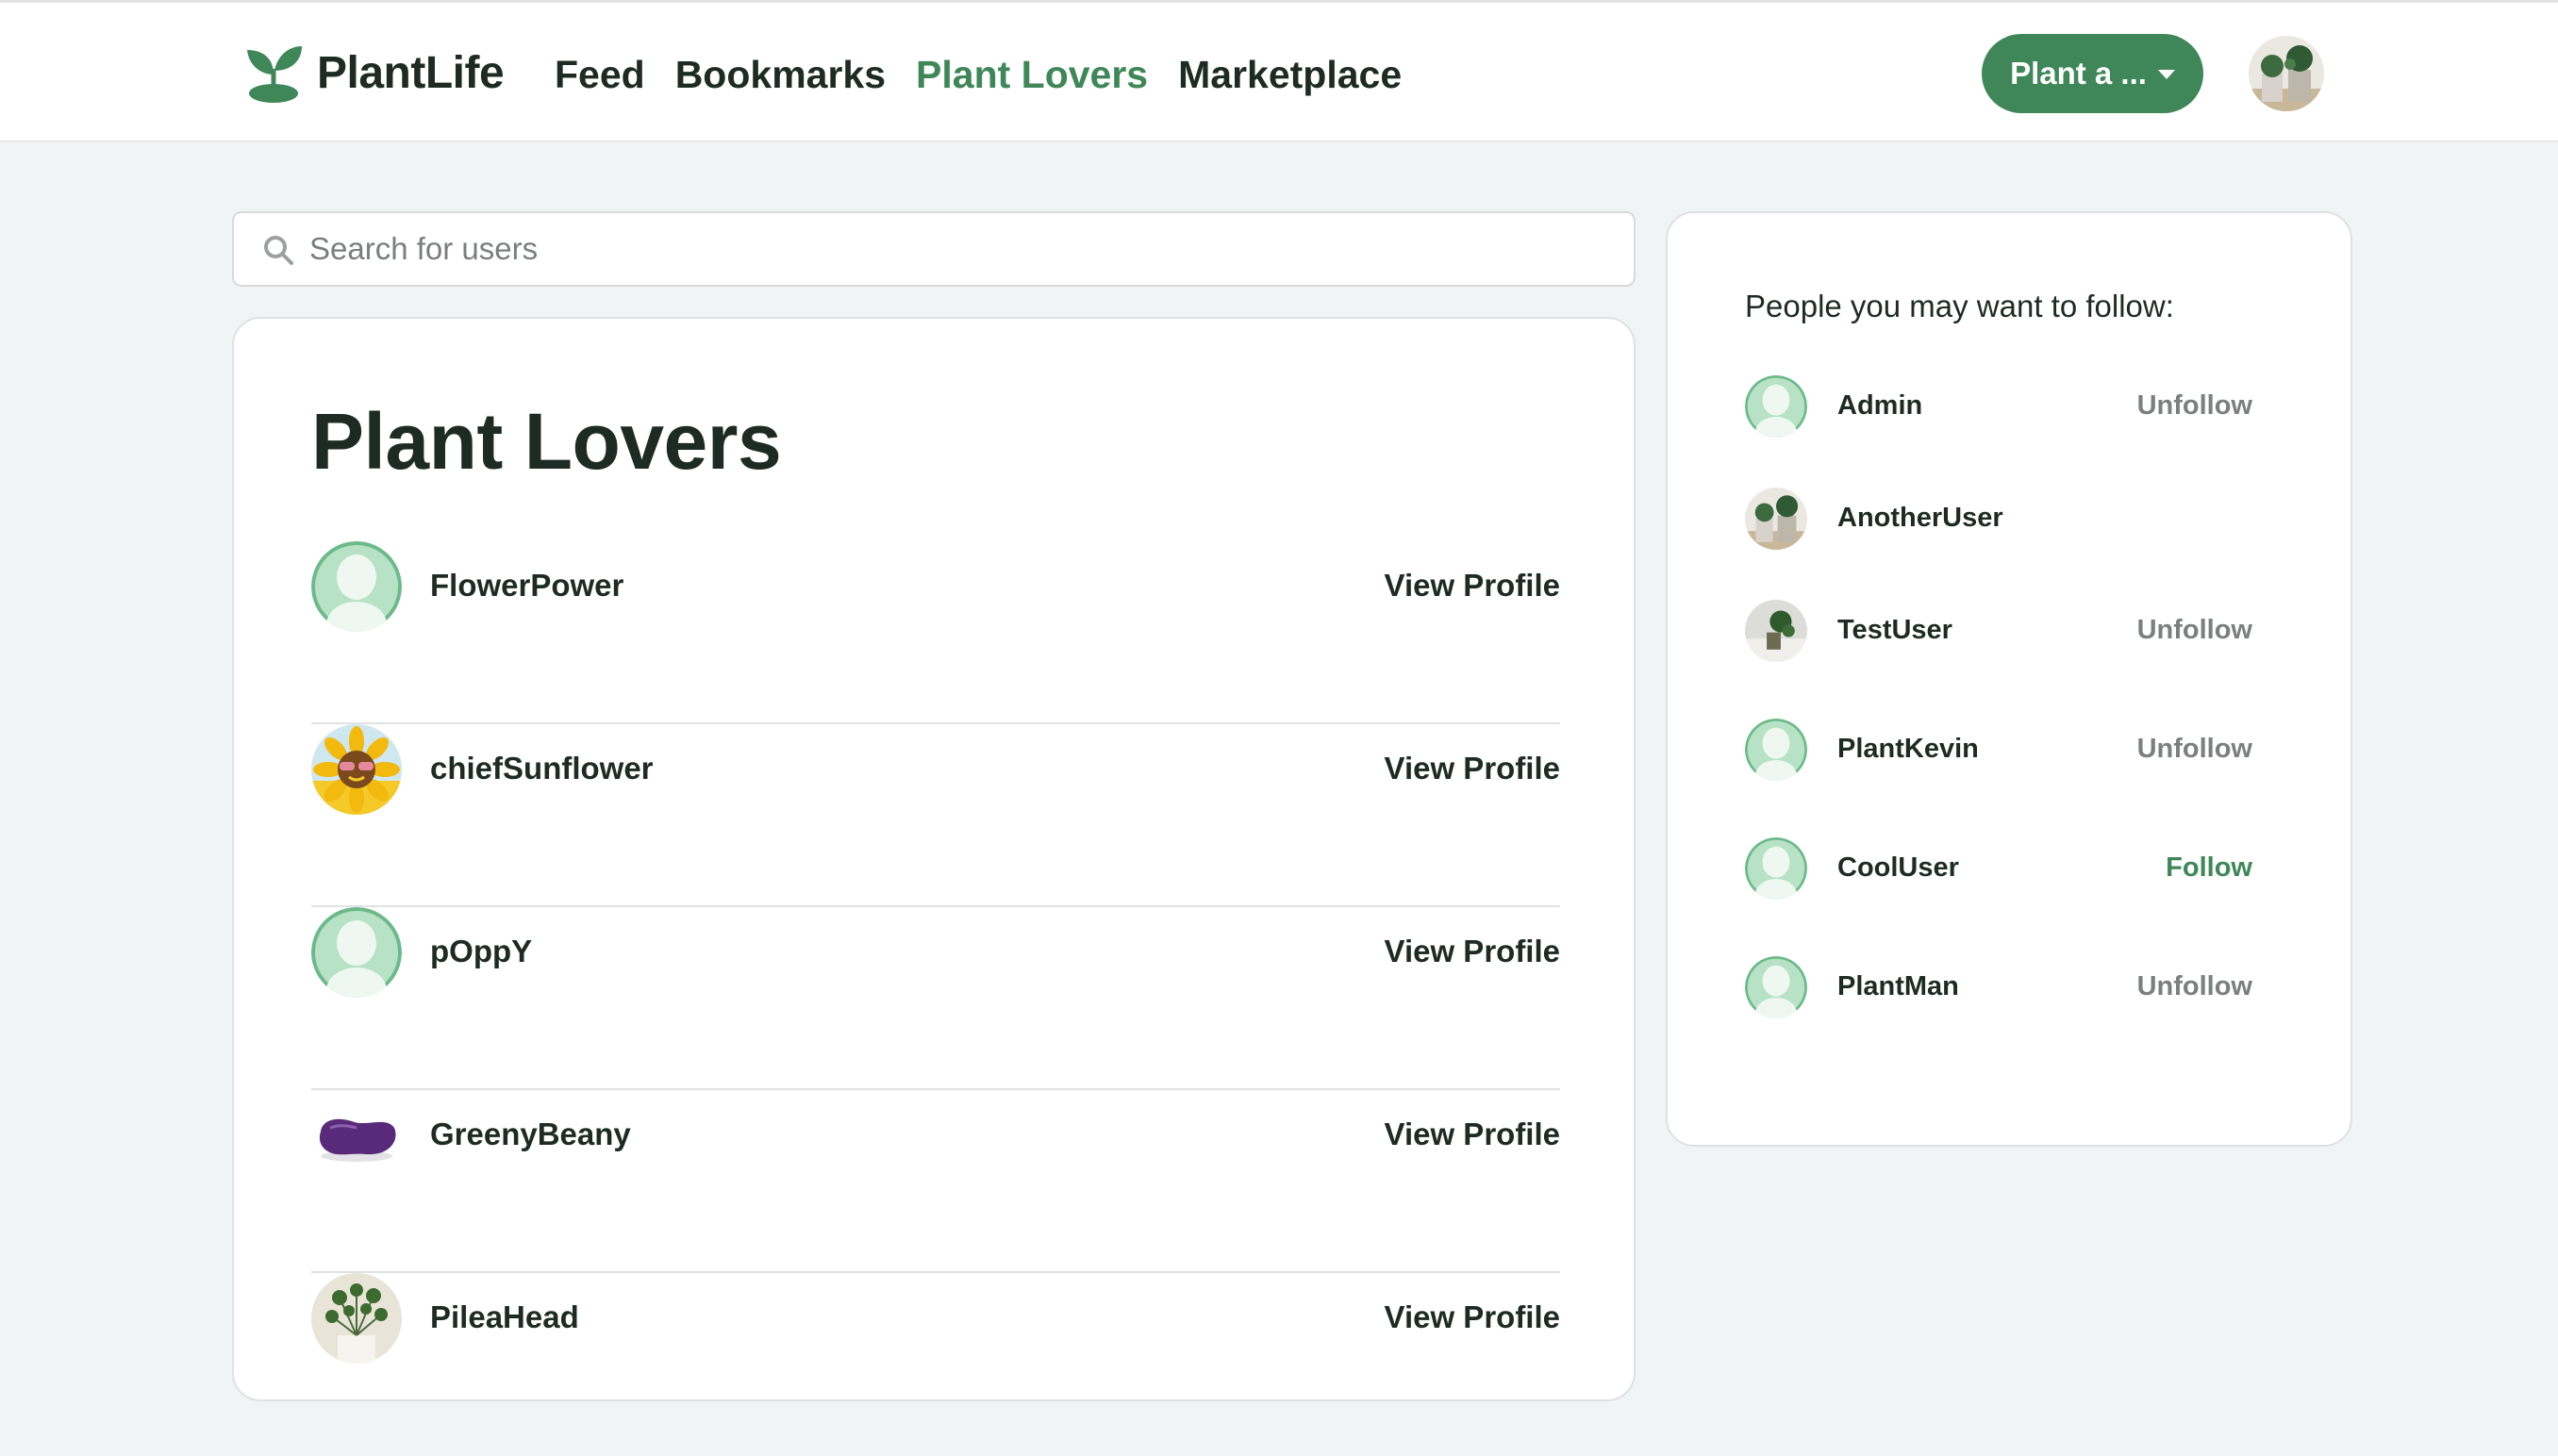 The width and height of the screenshot is (2558, 1456). Describe the element at coordinates (936, 815) in the screenshot. I see `user-row: chiefSunflower View Profile` at that location.